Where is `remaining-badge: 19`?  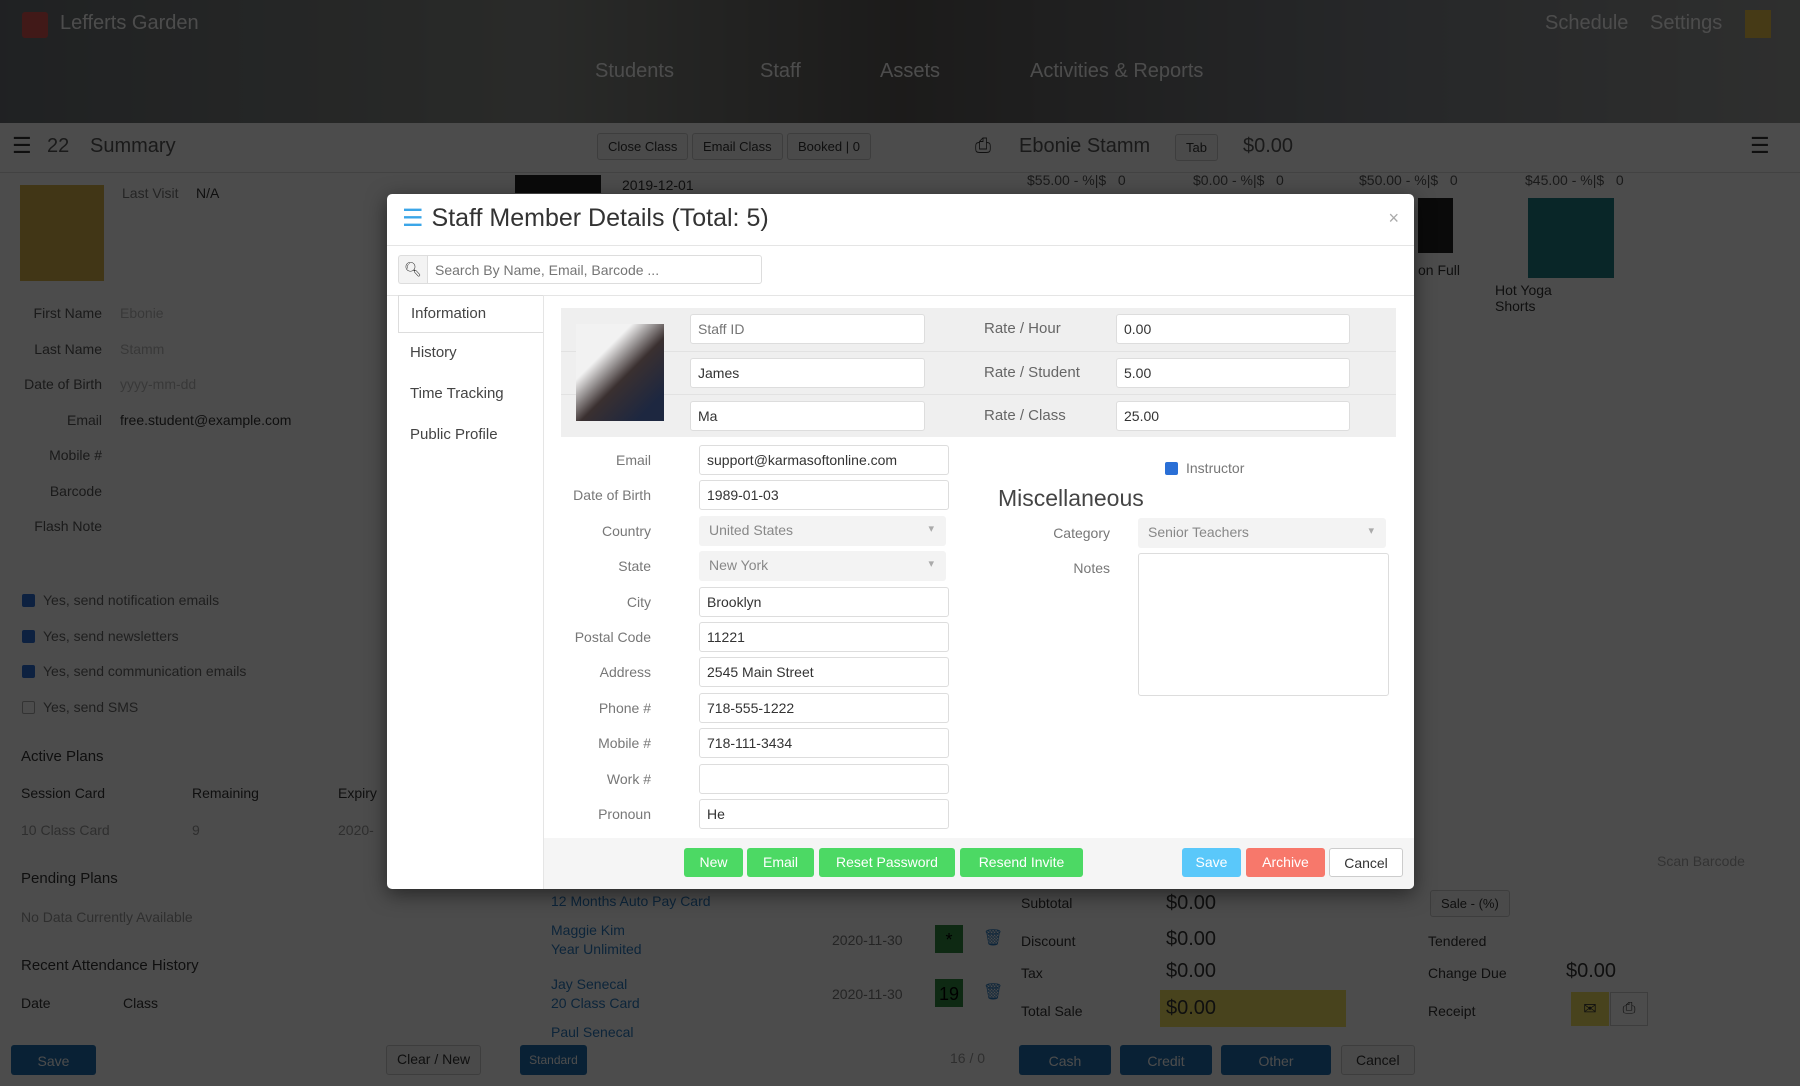 remaining-badge: 19 is located at coordinates (949, 993).